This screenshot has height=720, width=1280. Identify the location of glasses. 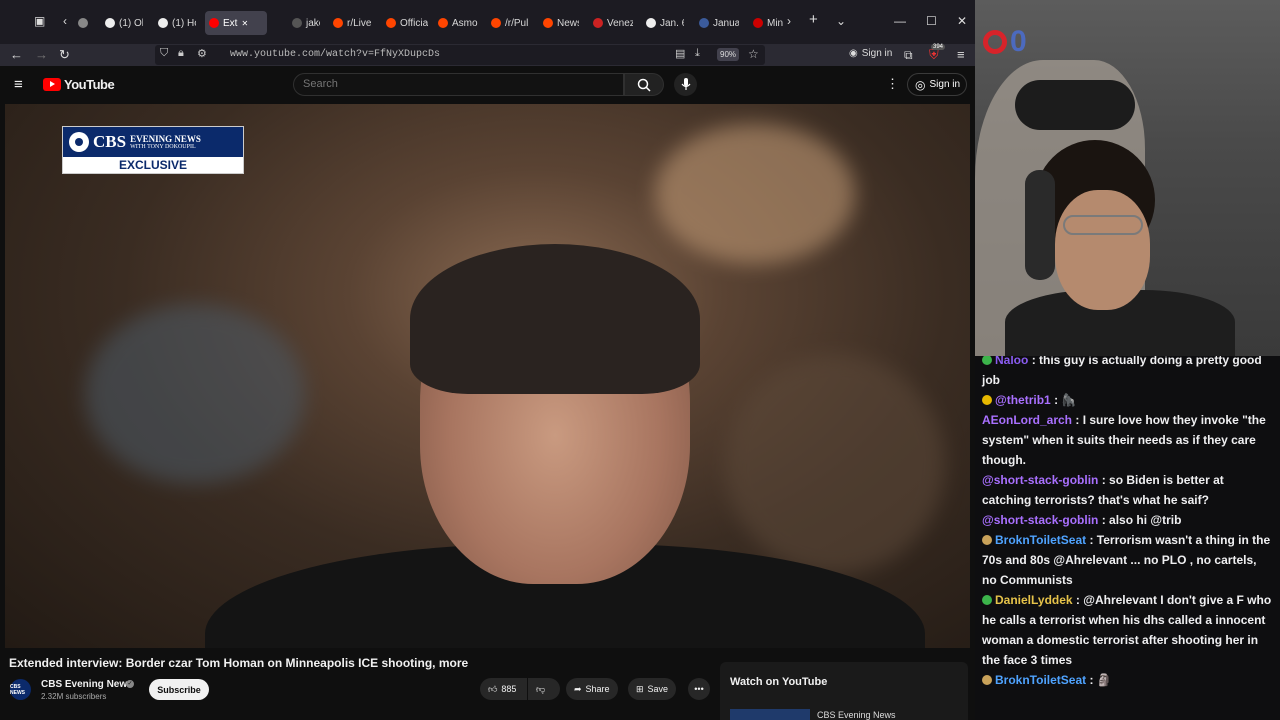
(1103, 225).